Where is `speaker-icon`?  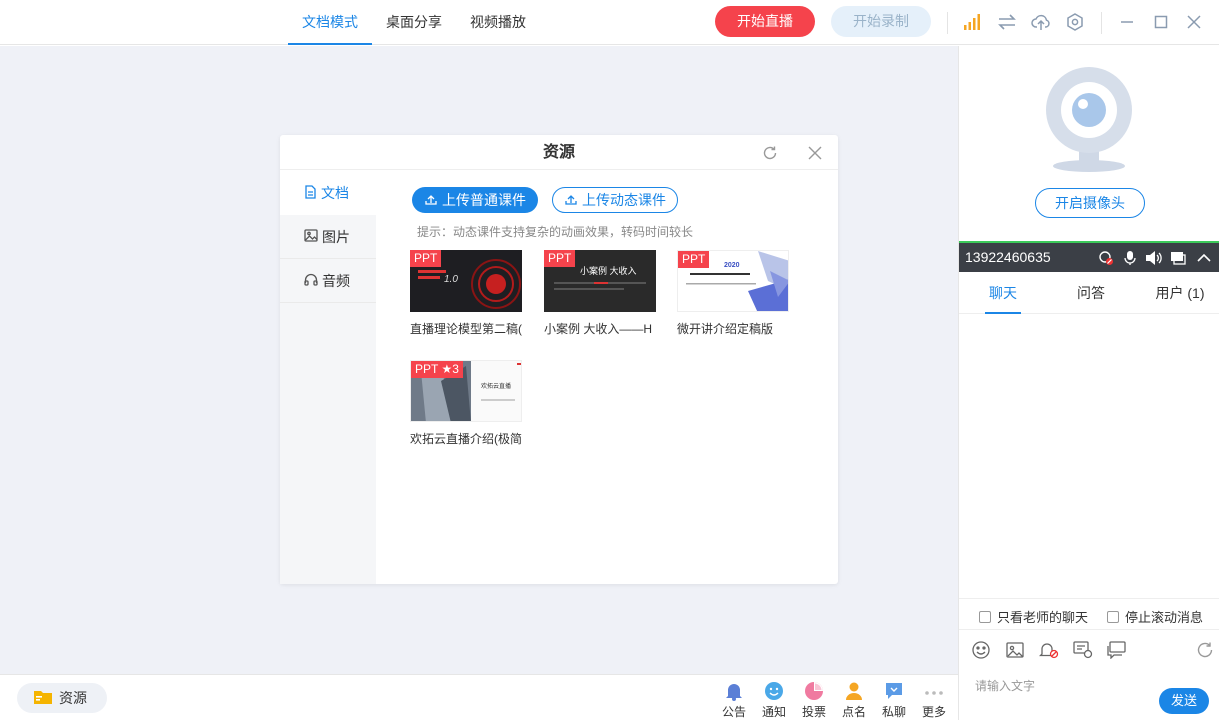
speaker-icon is located at coordinates (1154, 258).